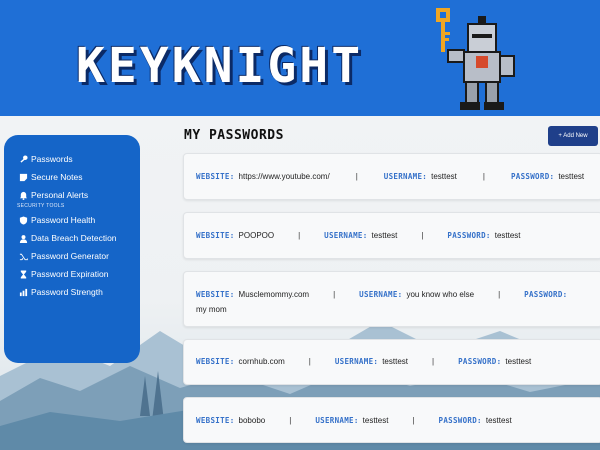 The width and height of the screenshot is (600, 450). Describe the element at coordinates (74, 238) in the screenshot. I see `sidebar-item-label: Data Breach Detection` at that location.